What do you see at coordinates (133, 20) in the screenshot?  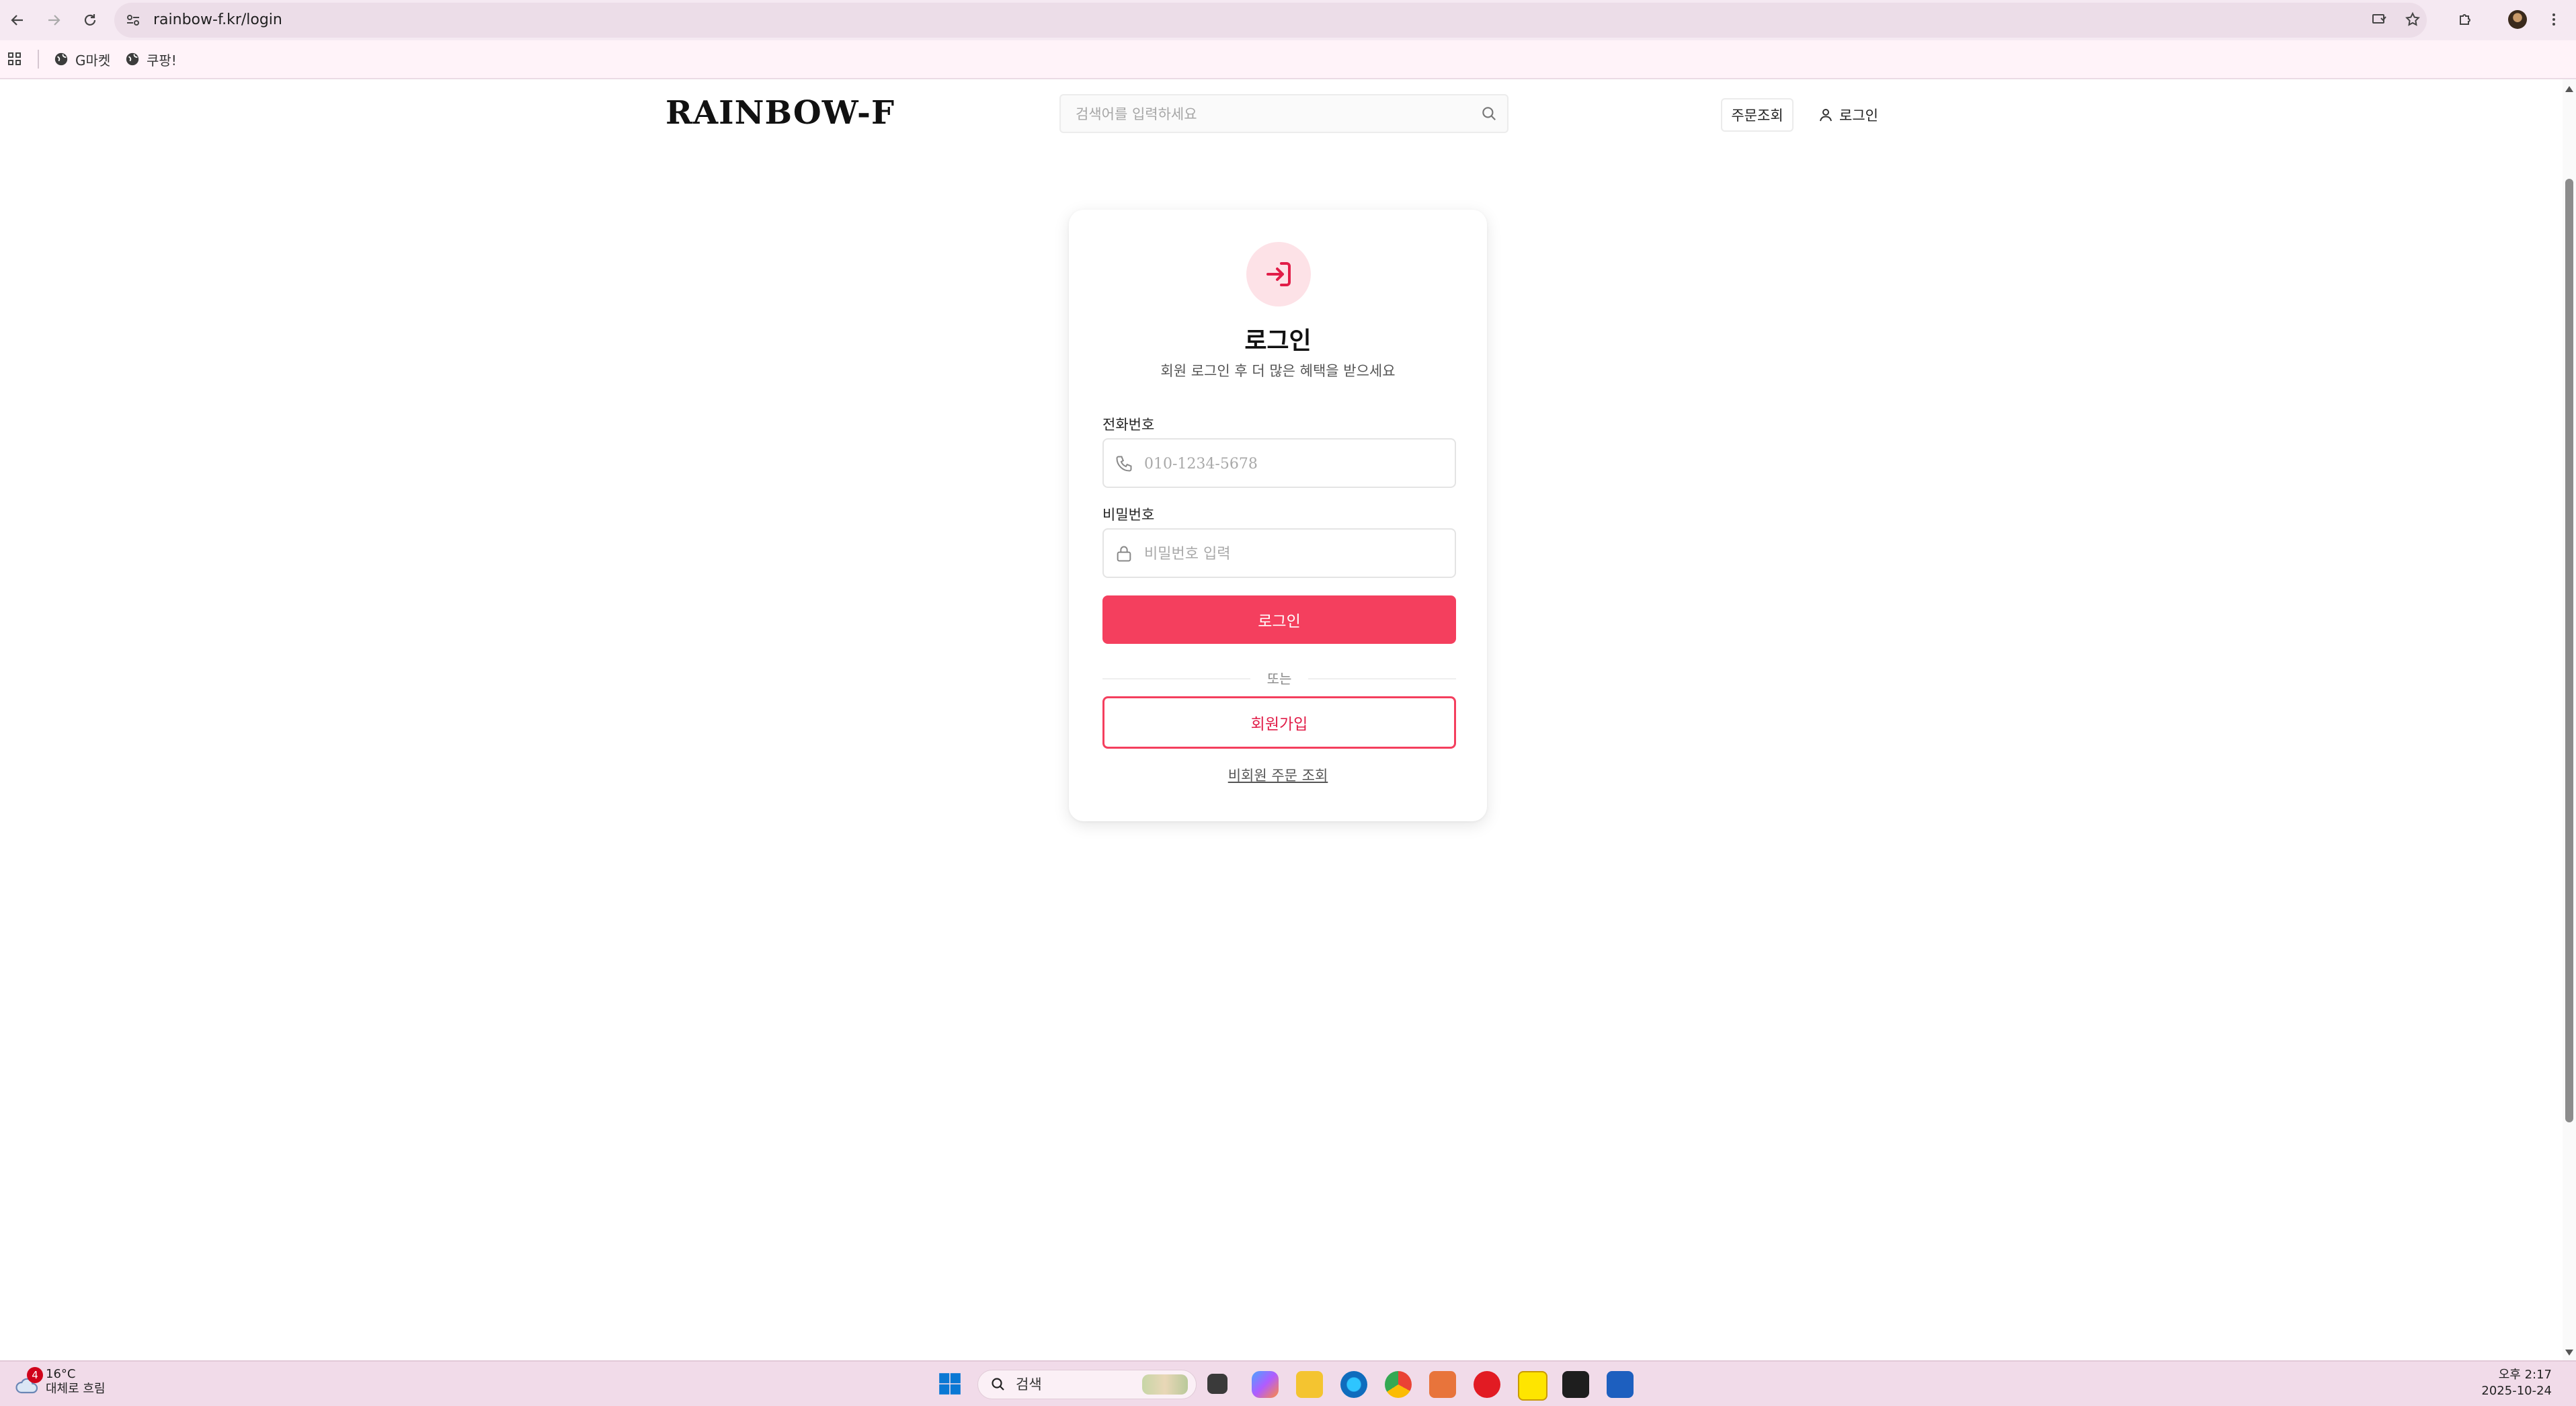 I see `site-info-icon` at bounding box center [133, 20].